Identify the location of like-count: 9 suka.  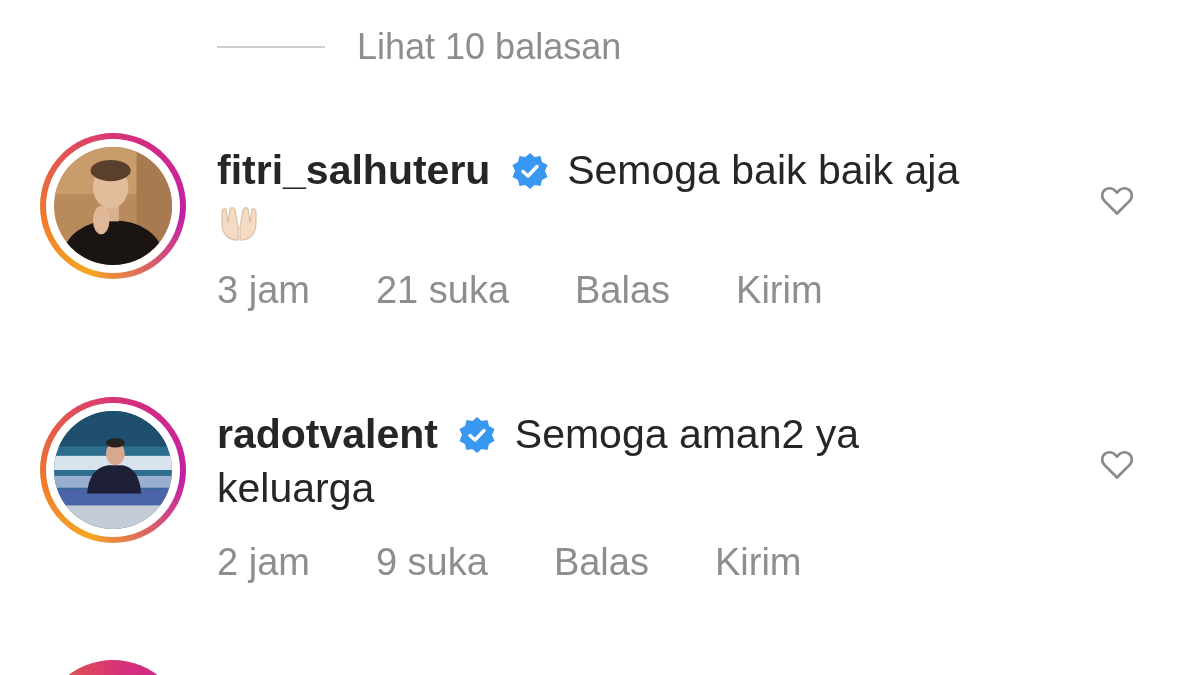
(431, 562).